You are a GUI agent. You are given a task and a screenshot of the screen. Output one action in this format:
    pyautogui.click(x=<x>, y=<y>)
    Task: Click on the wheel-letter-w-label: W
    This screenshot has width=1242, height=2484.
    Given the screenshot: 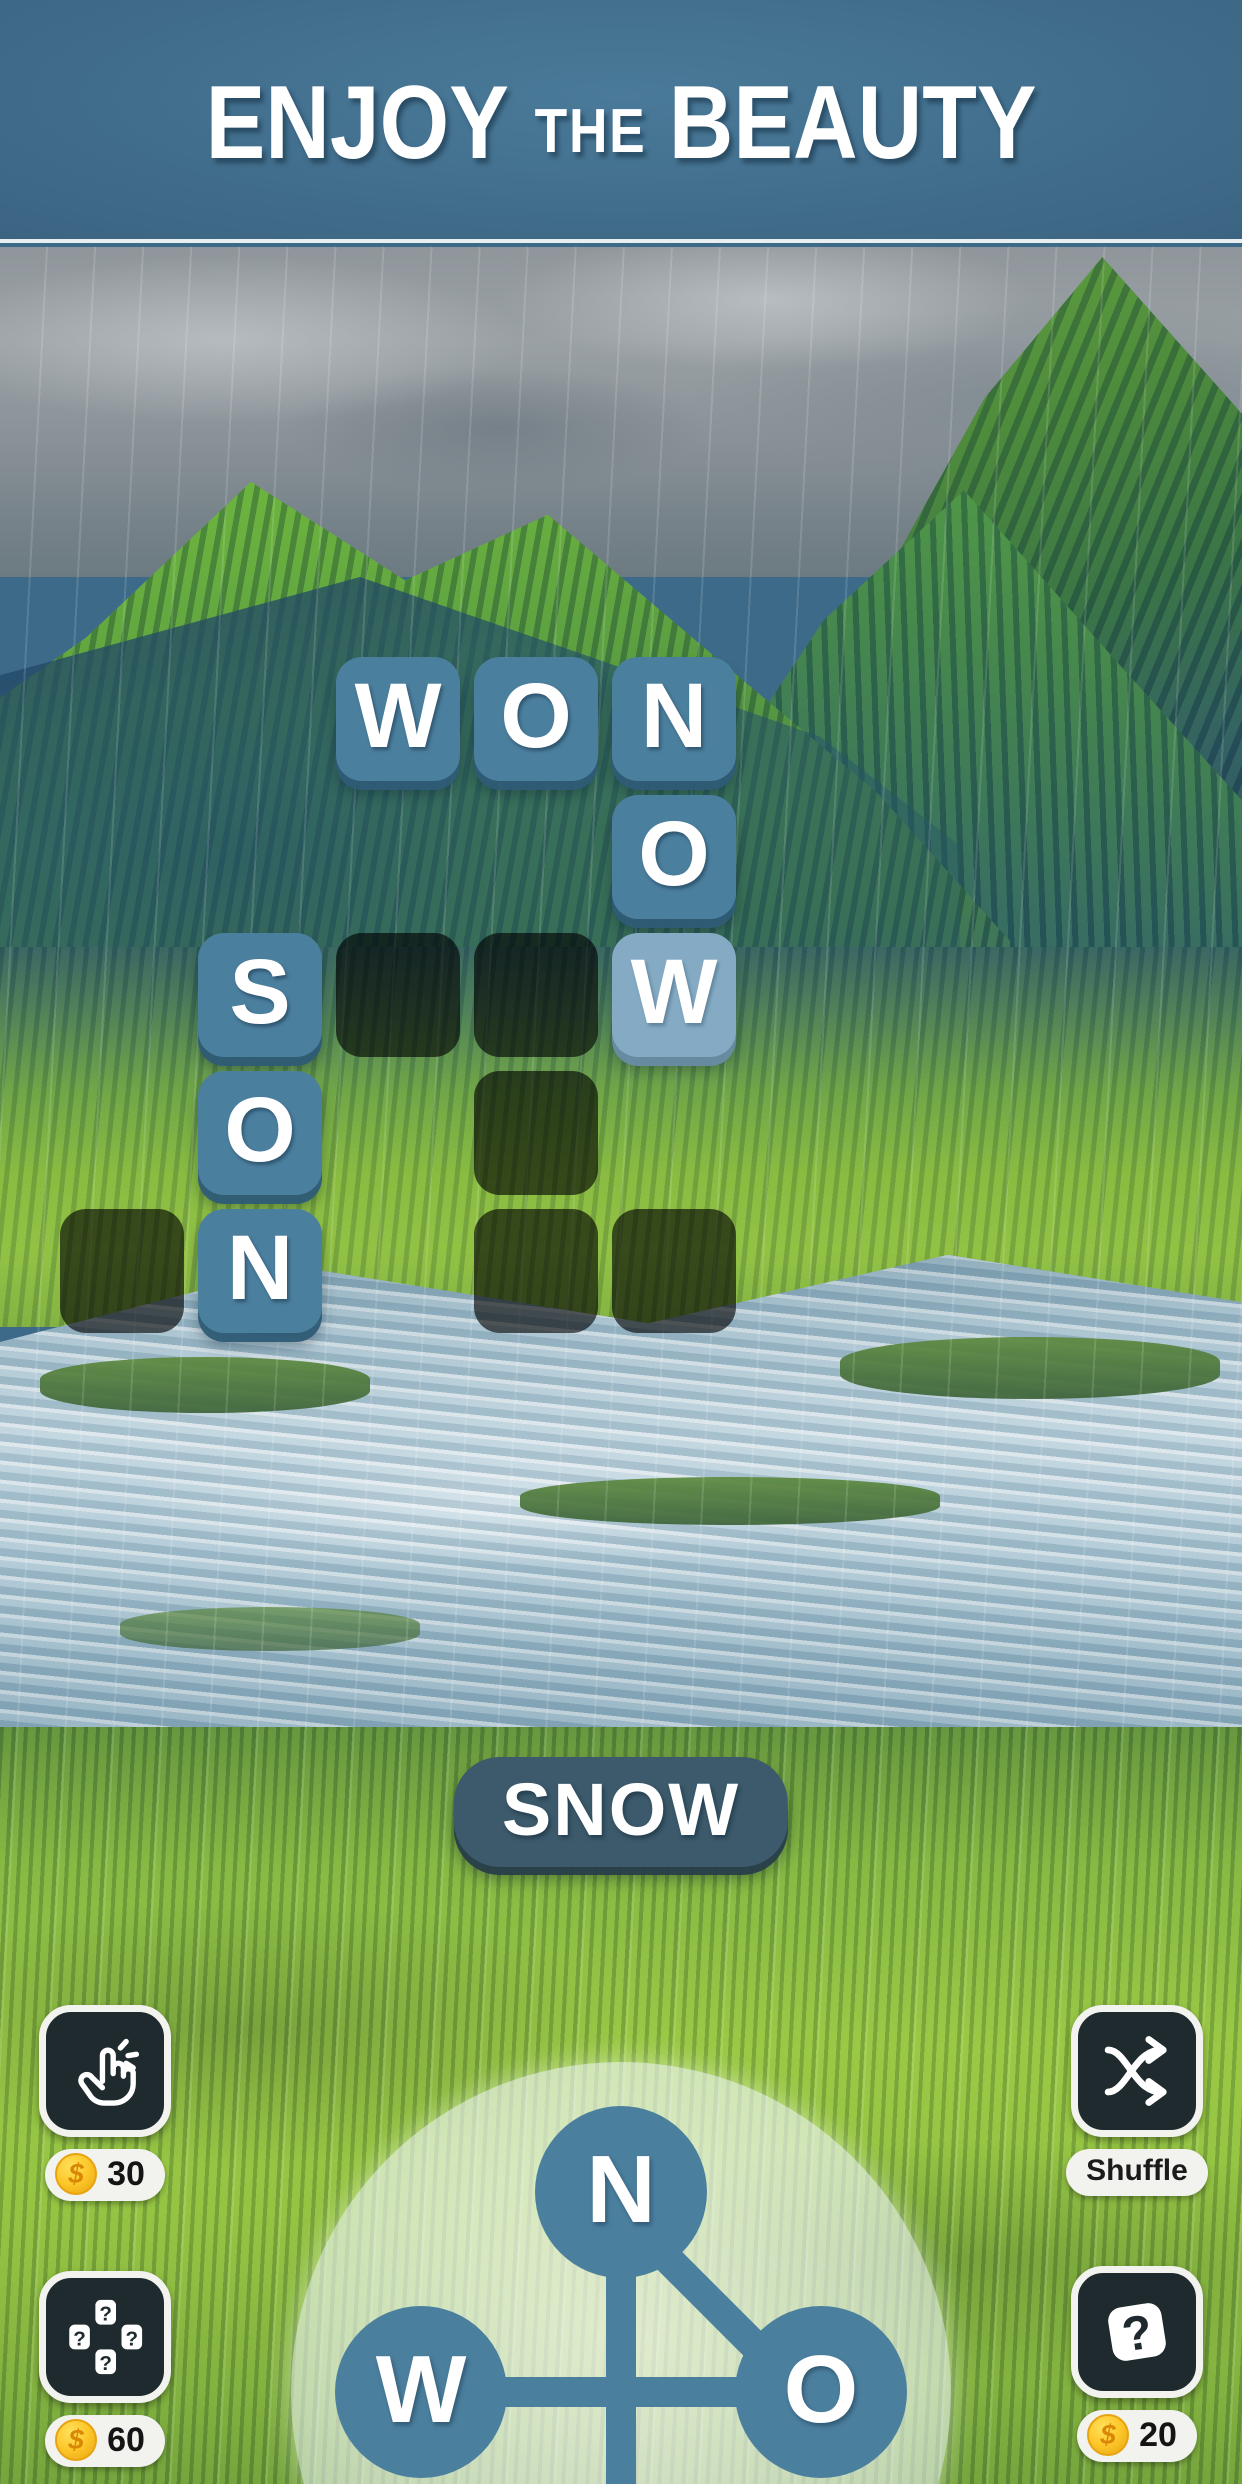 What is the action you would take?
    pyautogui.click(x=421, y=2389)
    